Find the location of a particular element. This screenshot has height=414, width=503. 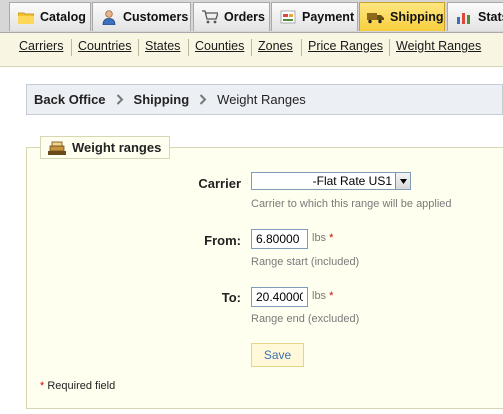

from-label: From: is located at coordinates (222, 240).